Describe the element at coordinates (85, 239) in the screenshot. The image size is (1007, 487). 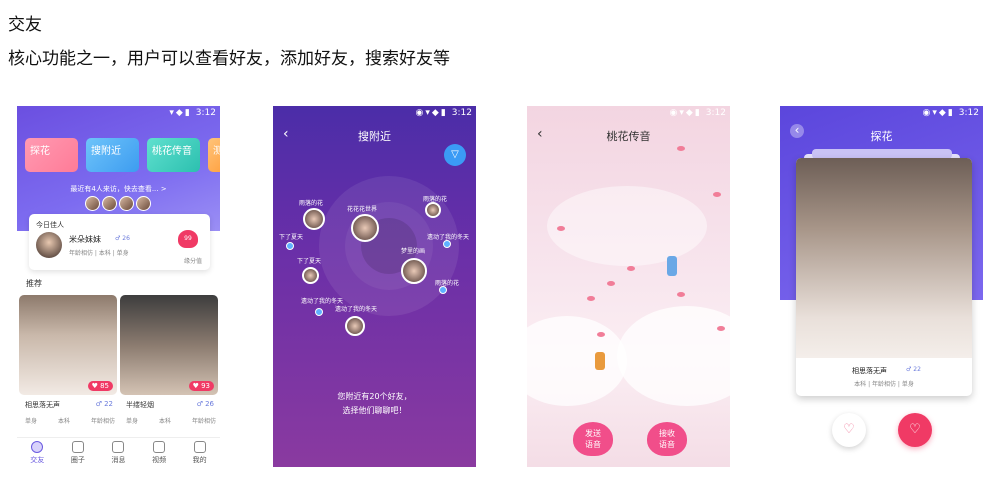
I see `today-name: 米朵妹妹` at that location.